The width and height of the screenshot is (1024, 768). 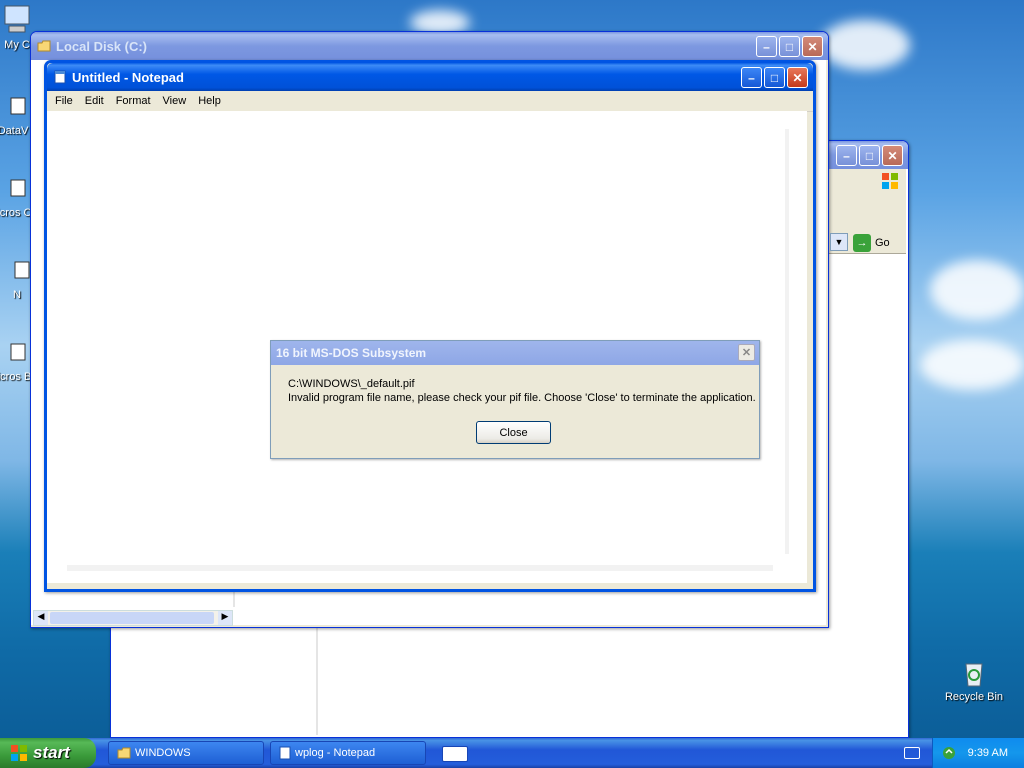 I want to click on task-label: wplog - Notepad, so click(x=335, y=753).